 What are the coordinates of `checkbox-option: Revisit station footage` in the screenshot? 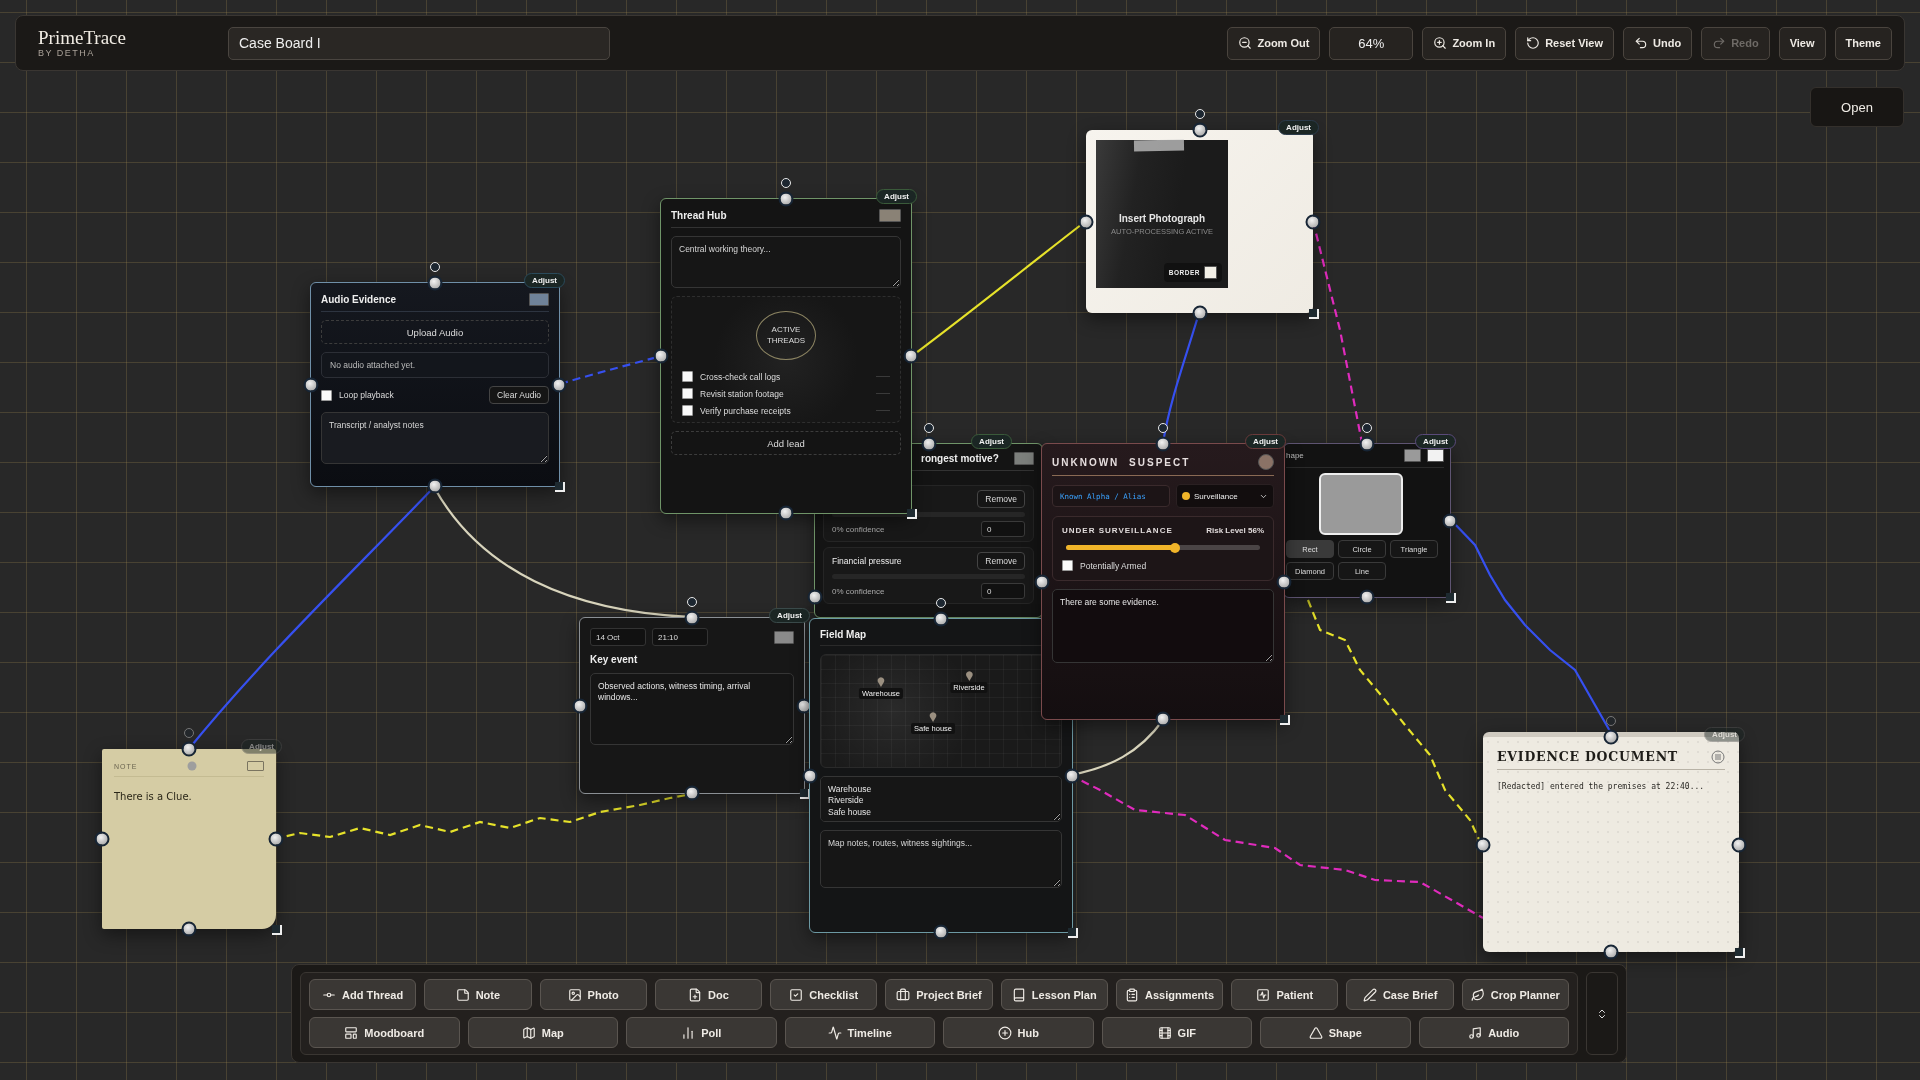 It's located at (733, 393).